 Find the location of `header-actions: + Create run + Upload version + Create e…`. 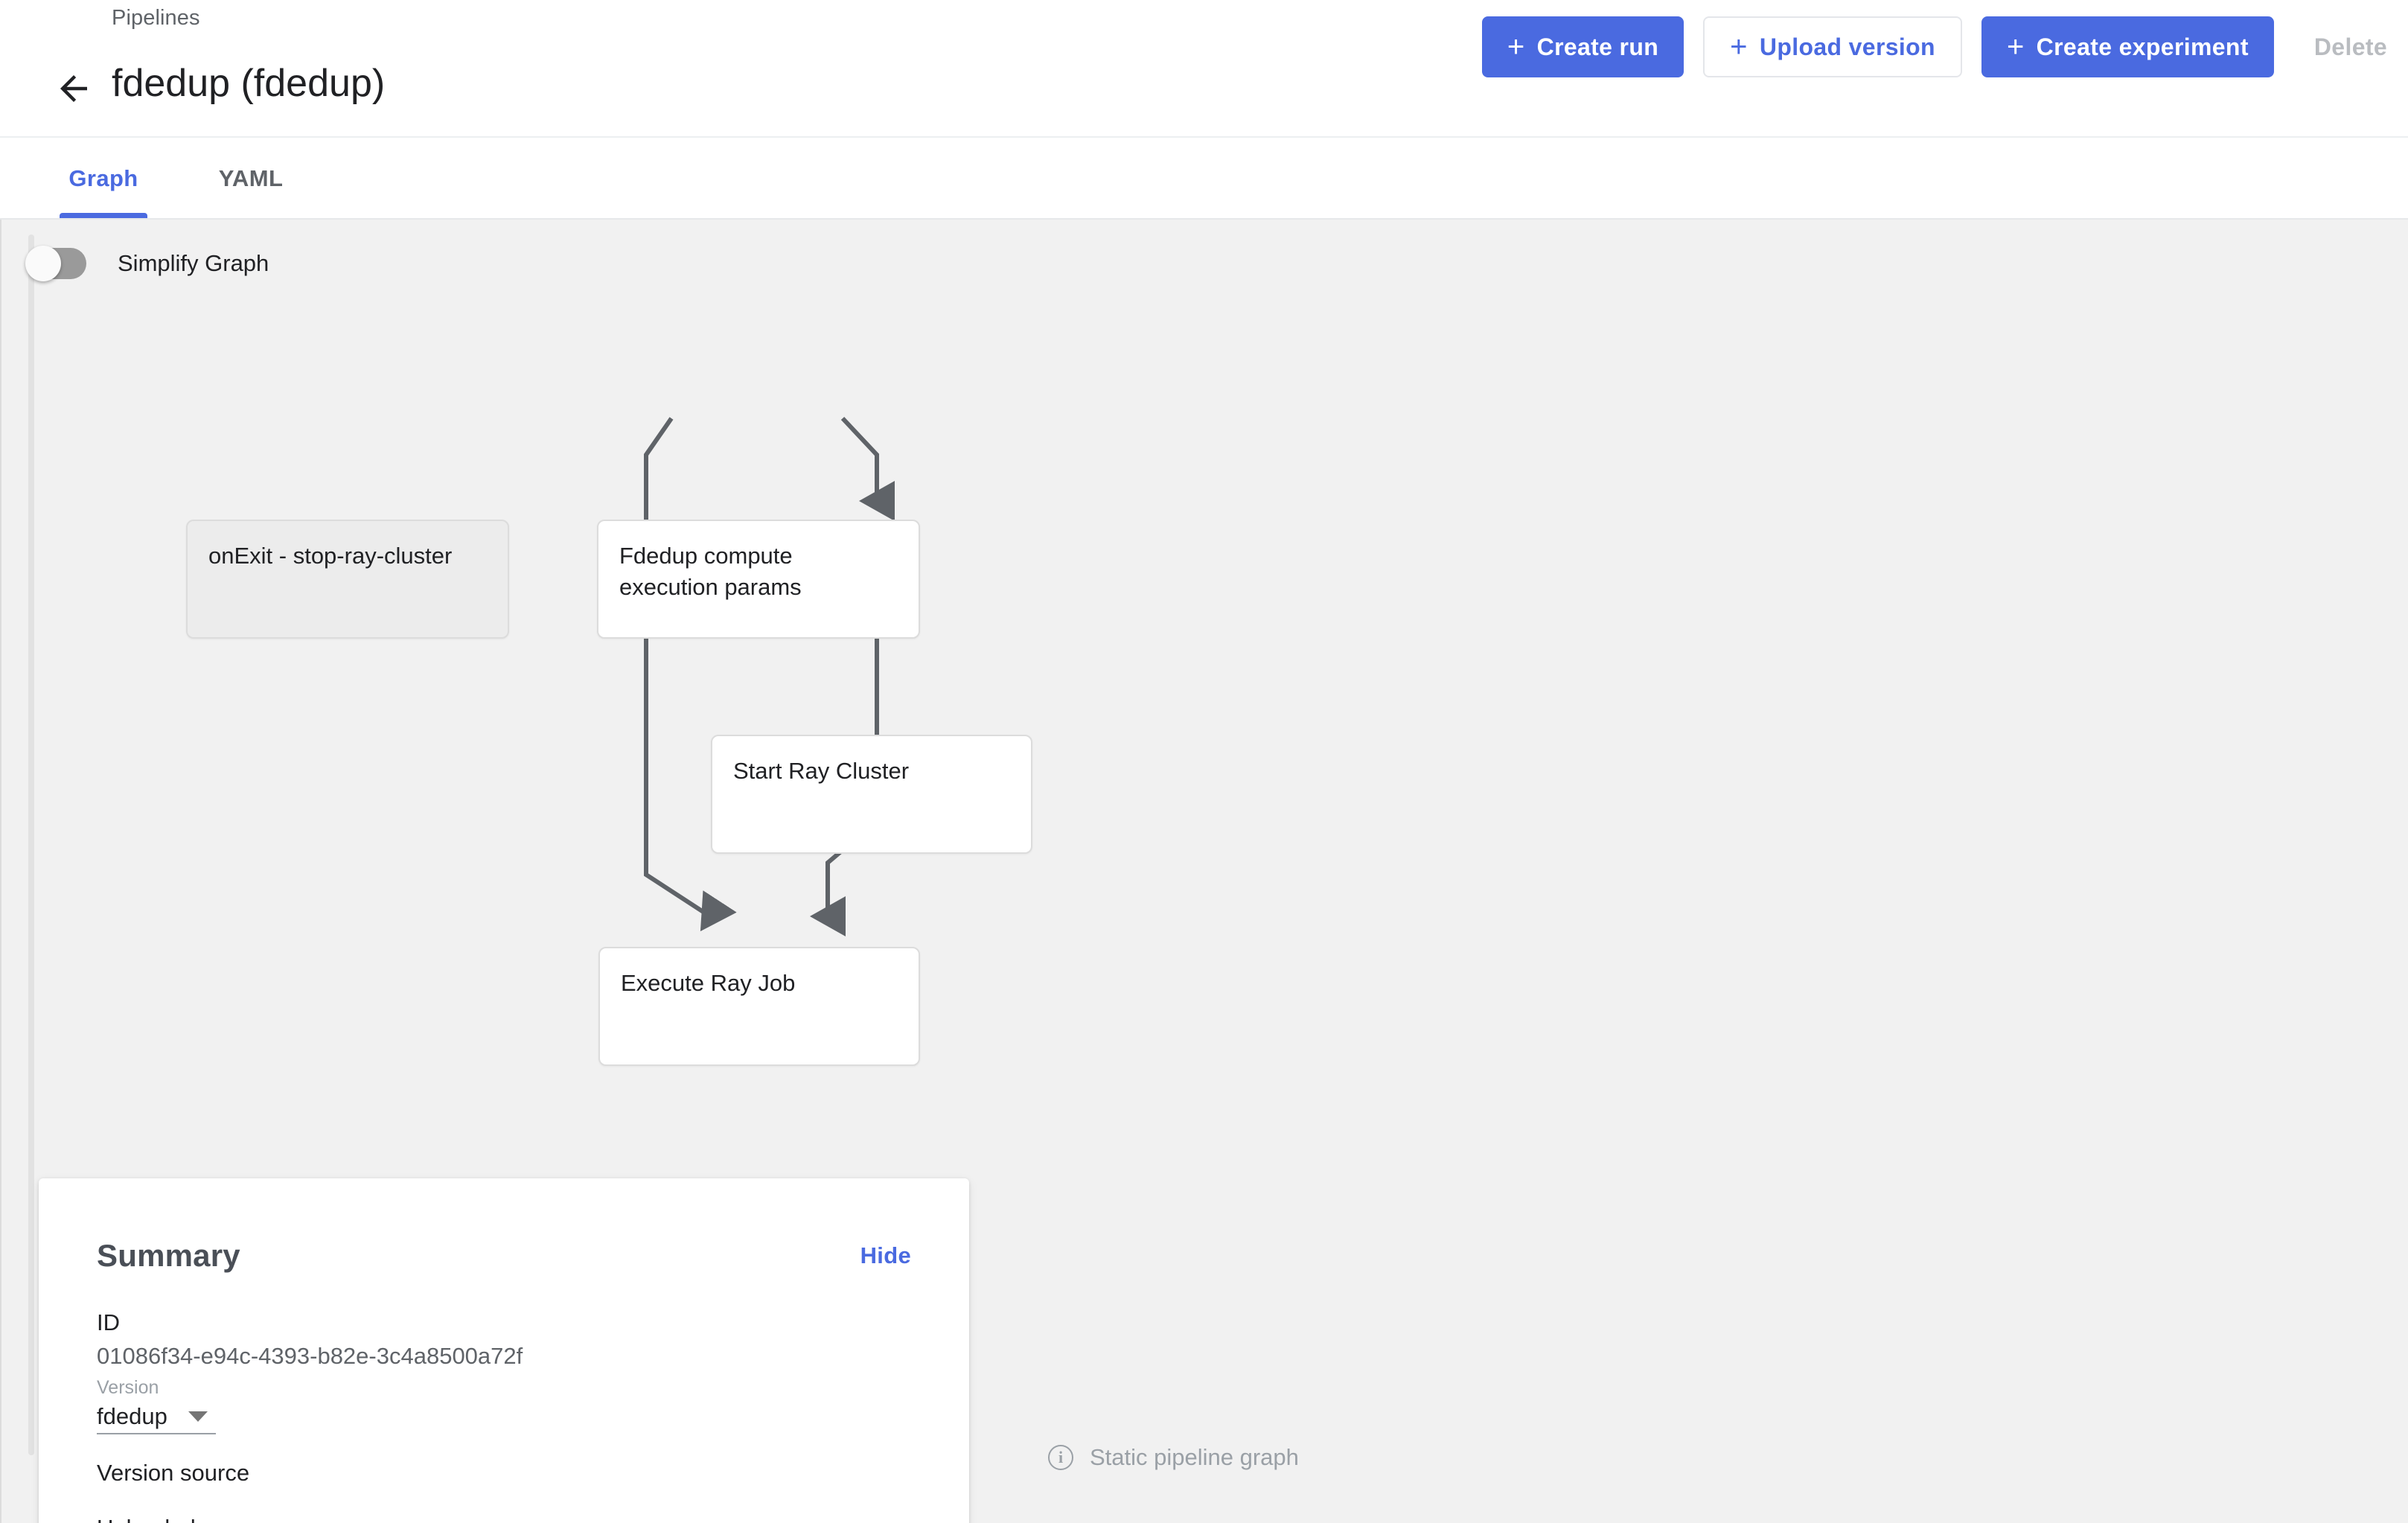

header-actions: + Create run + Upload version + Create e… is located at coordinates (1936, 47).